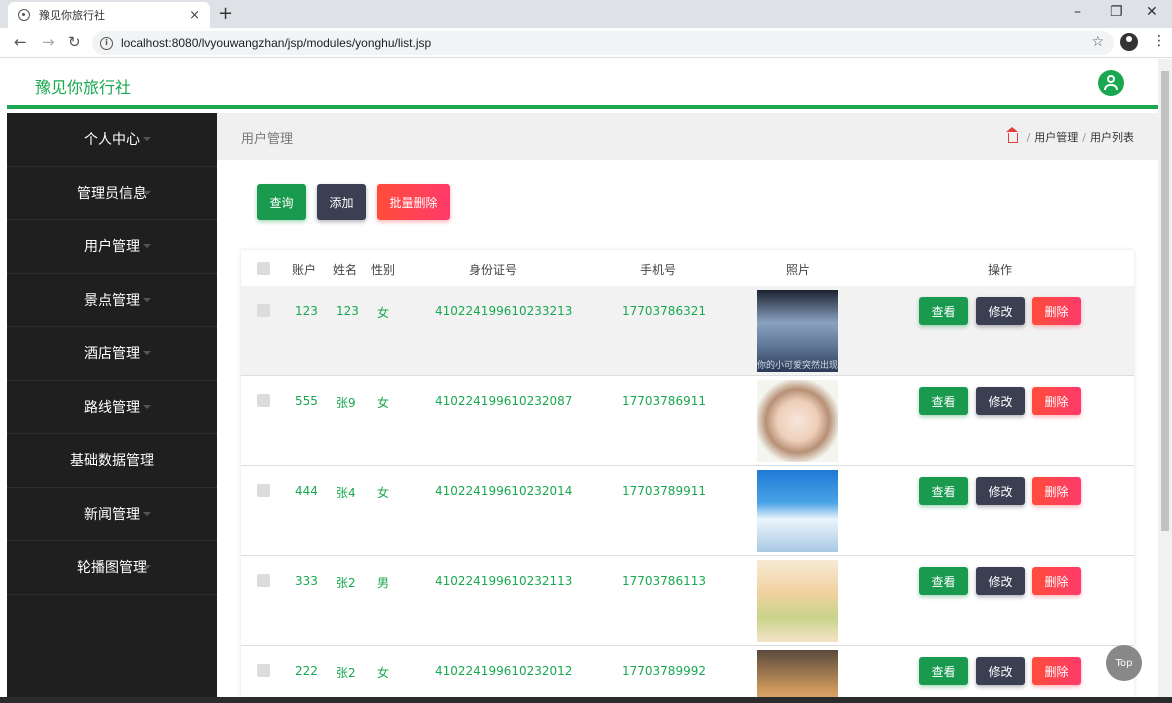 This screenshot has height=703, width=1172. I want to click on sidebar-item-personal-center: 个人中心, so click(112, 140).